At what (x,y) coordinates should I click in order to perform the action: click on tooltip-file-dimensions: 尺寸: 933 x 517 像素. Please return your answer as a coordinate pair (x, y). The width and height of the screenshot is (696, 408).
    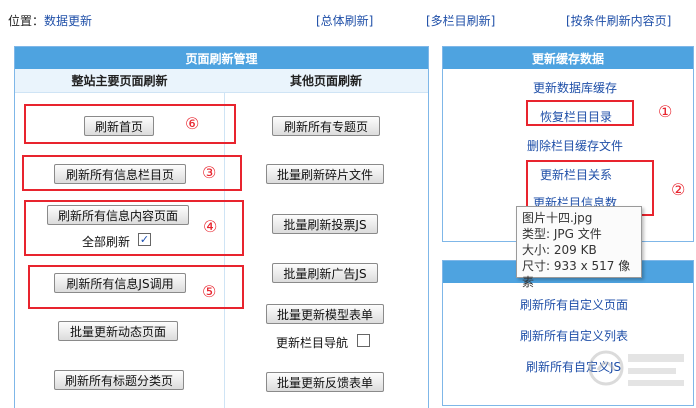
    Looking at the image, I should click on (576, 274).